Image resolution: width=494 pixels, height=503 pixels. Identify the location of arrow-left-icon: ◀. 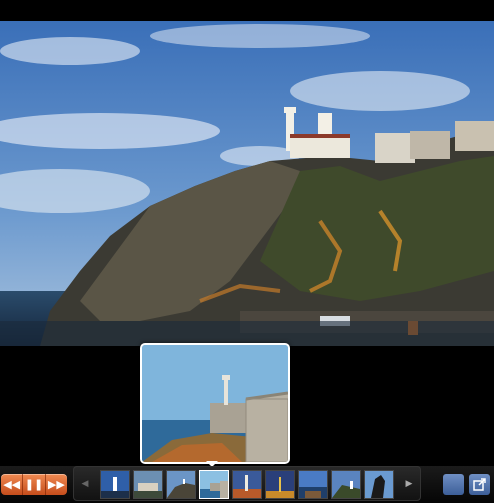
(85, 484).